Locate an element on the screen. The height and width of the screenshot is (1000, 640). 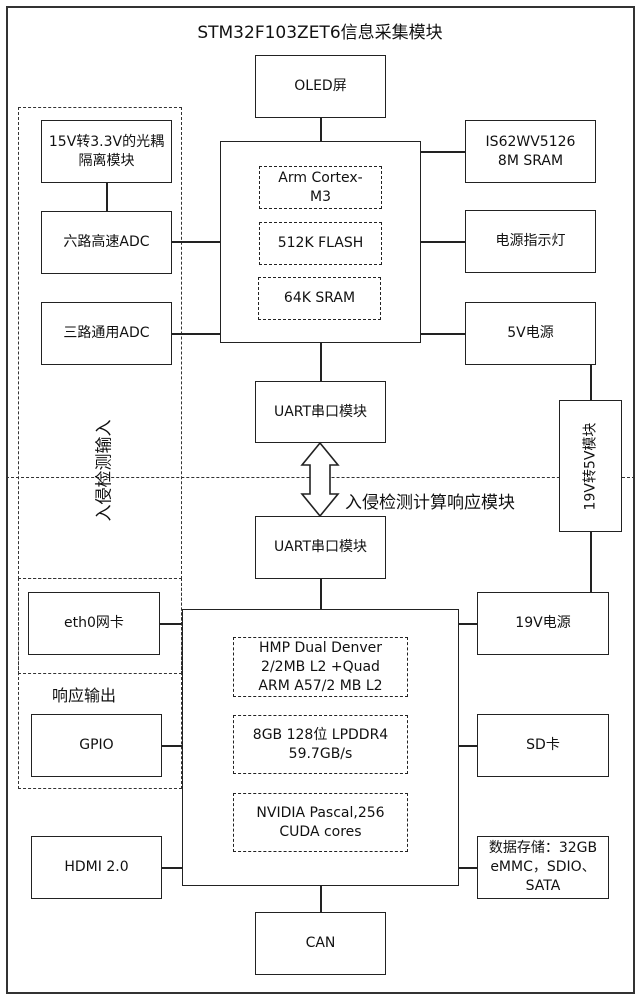
memory-box: 8GB 128位 LPDDR4 59.7GB/s is located at coordinates (320, 744).